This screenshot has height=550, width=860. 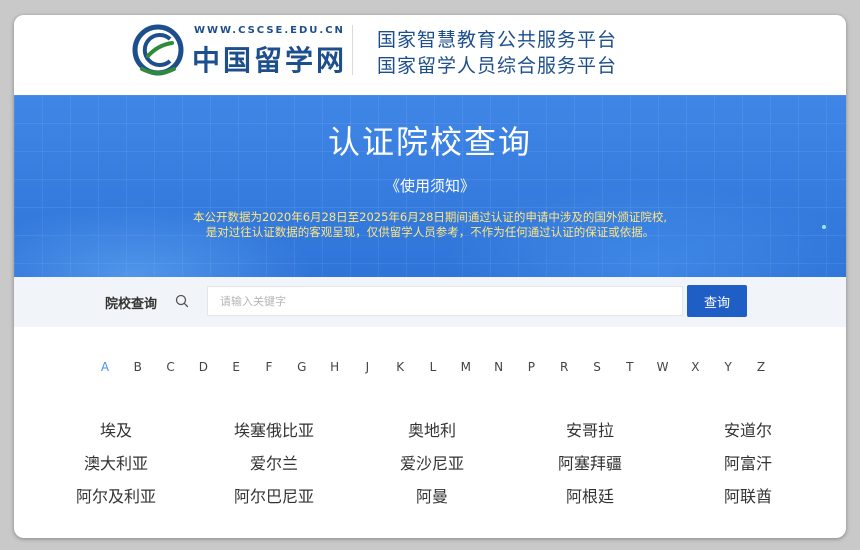 I want to click on search-icon, so click(x=182, y=301).